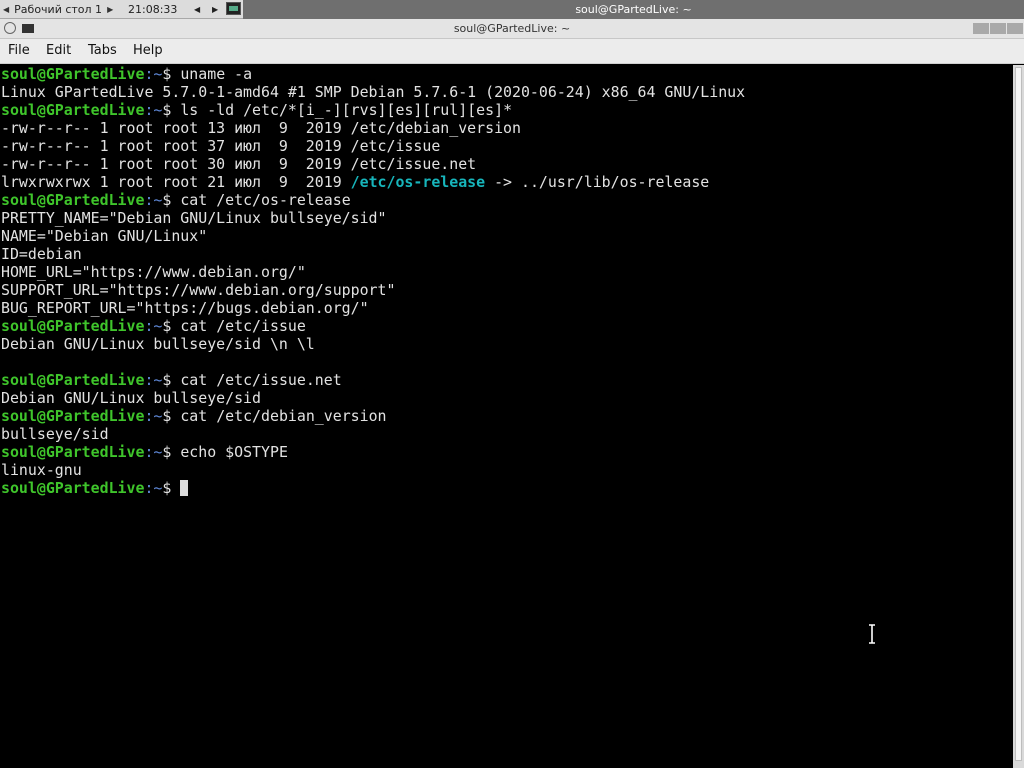 This screenshot has width=1024, height=768. Describe the element at coordinates (283, 416) in the screenshot. I see `command-text: cat /etc/debian_version` at that location.